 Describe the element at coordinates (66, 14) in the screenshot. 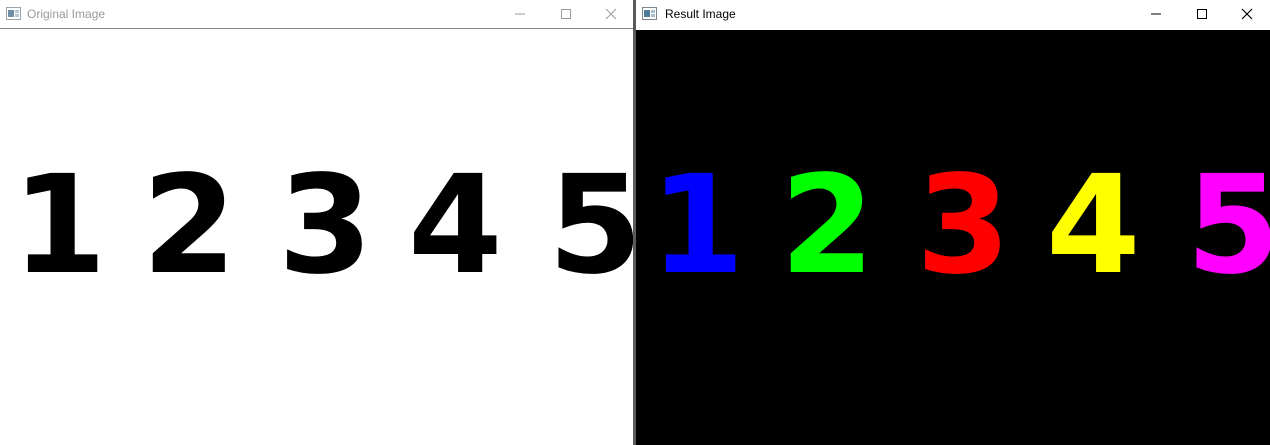

I see `window-title: Original Image` at that location.